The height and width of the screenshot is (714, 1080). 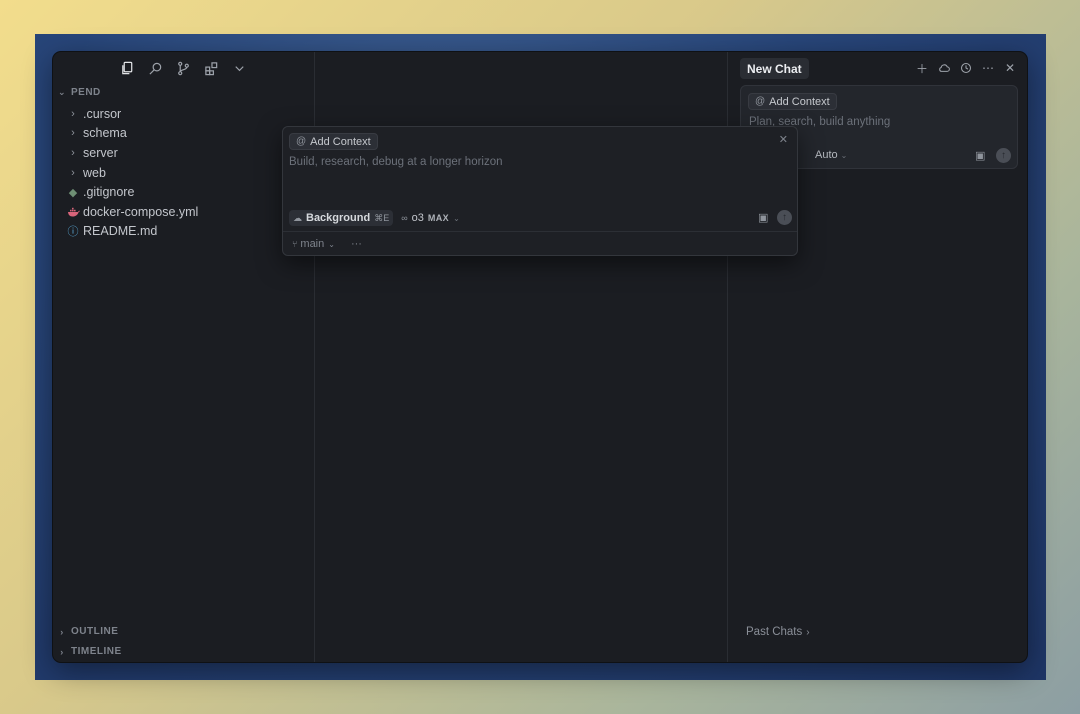 I want to click on mode-selector: Auto ⌄, so click(x=831, y=155).